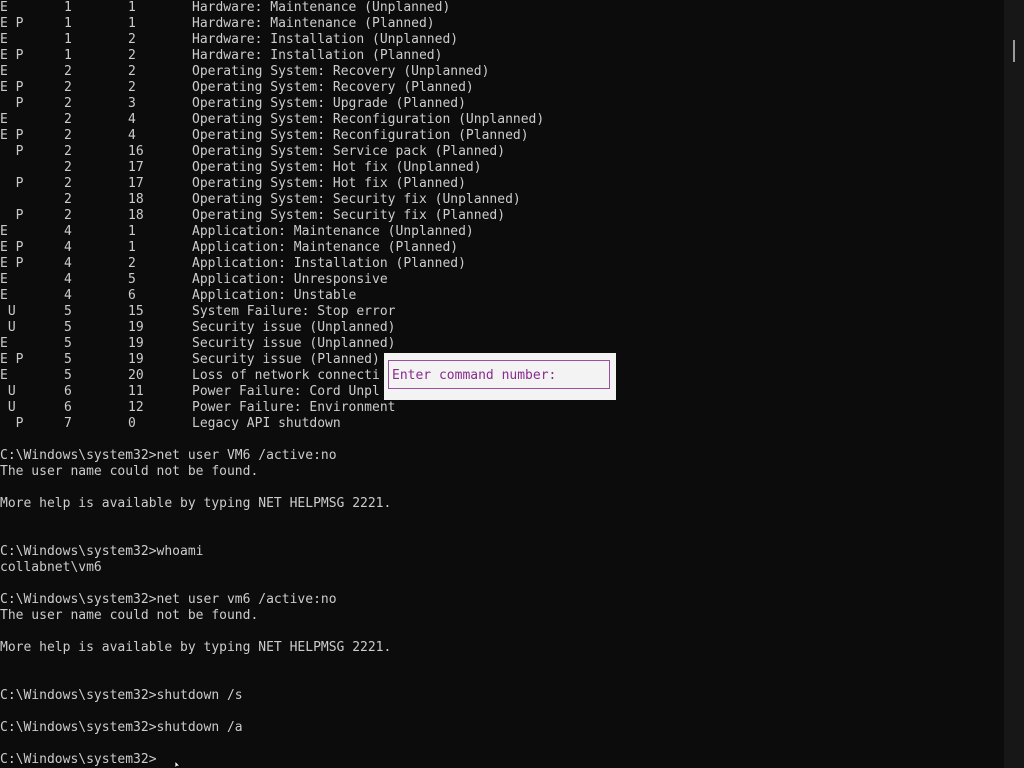 This screenshot has width=1024, height=768. Describe the element at coordinates (102, 551) in the screenshot. I see `command-line: C:\Windows\system32>whoami` at that location.